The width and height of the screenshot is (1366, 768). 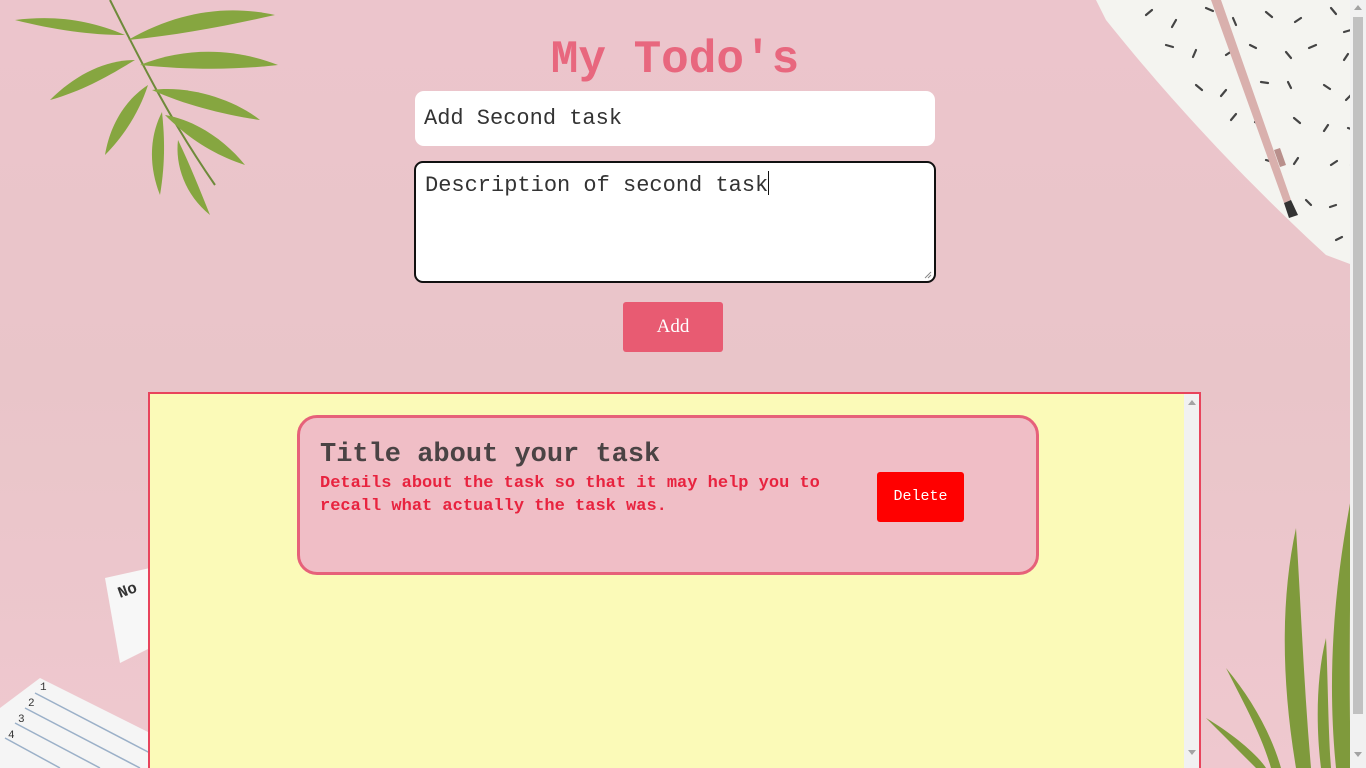 I want to click on palm-leaf-icon, so click(x=1278, y=633).